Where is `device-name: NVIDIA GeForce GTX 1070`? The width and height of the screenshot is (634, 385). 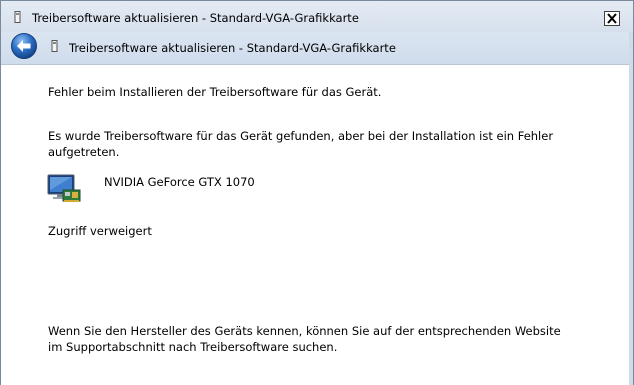 device-name: NVIDIA GeForce GTX 1070 is located at coordinates (179, 182).